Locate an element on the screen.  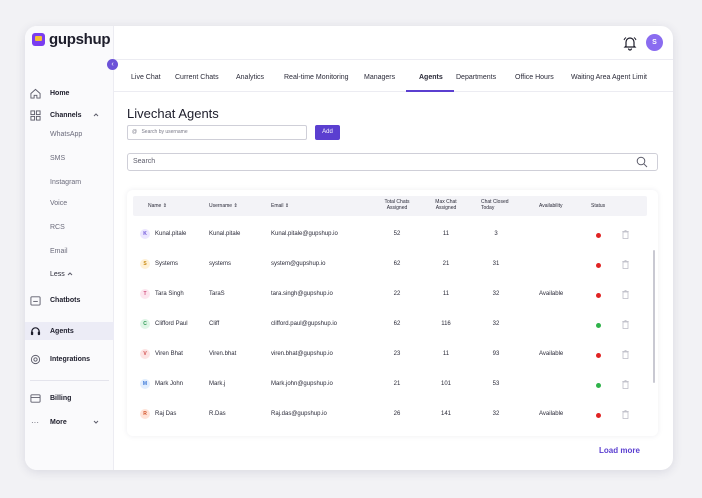
sidebar-label-voice: Voice is located at coordinates (59, 203).